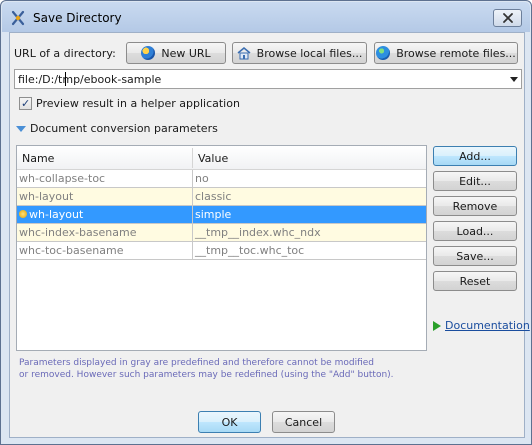  Describe the element at coordinates (90, 79) in the screenshot. I see `url-value: file:/D:/tmp/ebook-sample` at that location.